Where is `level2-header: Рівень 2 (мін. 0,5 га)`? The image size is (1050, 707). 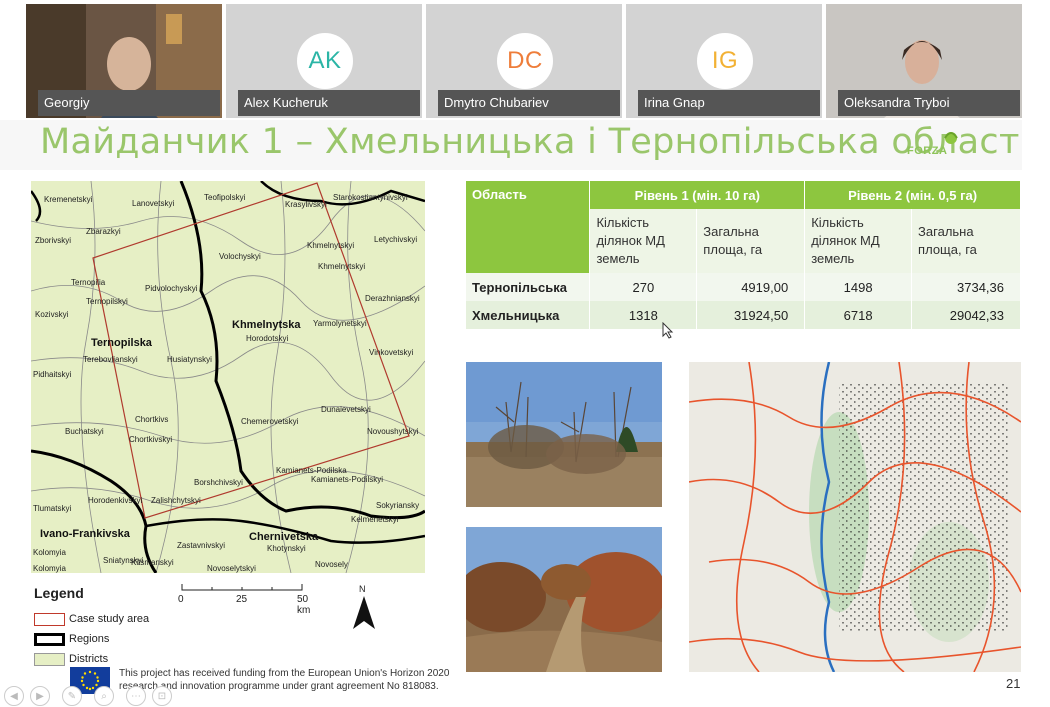 level2-header: Рівень 2 (мін. 0,5 га) is located at coordinates (912, 195).